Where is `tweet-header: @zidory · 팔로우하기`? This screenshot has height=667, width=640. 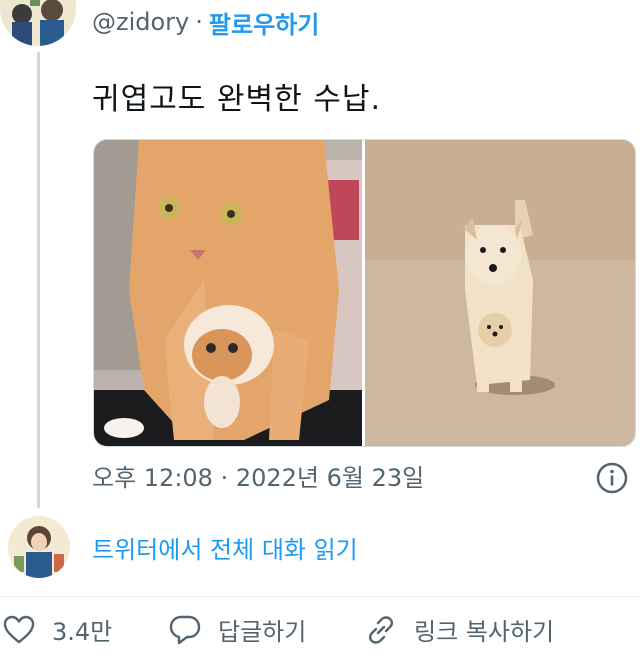 tweet-header: @zidory · 팔로우하기 is located at coordinates (205, 22).